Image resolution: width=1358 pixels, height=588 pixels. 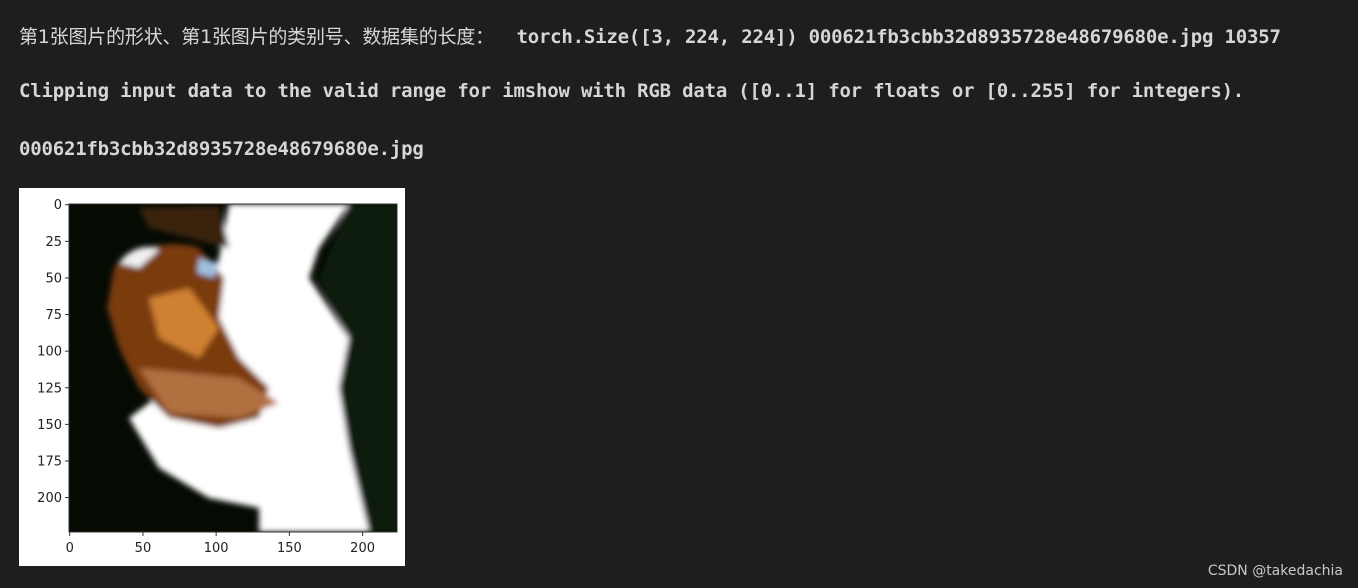 I want to click on y-tick-label: 50, so click(x=53, y=278).